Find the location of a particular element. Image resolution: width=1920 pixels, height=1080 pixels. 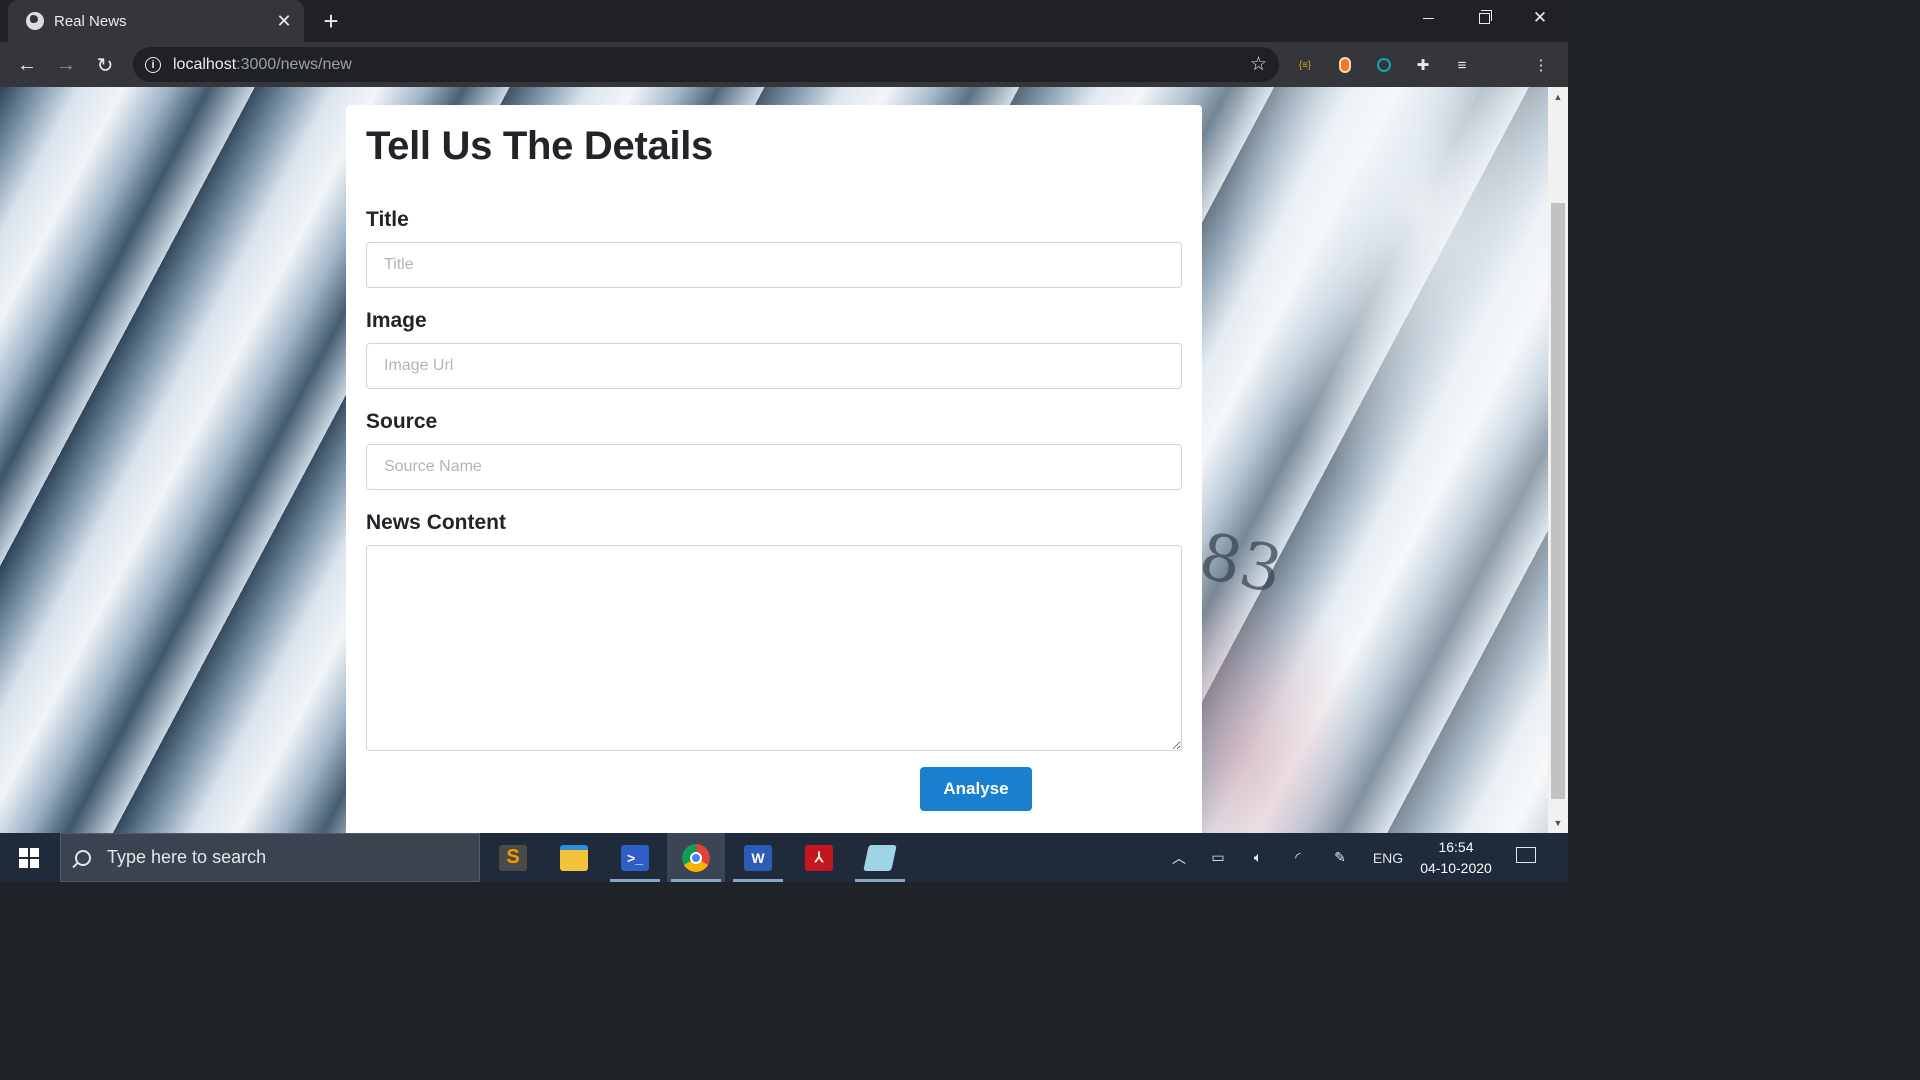

close-icon: ✕ is located at coordinates (1540, 17).